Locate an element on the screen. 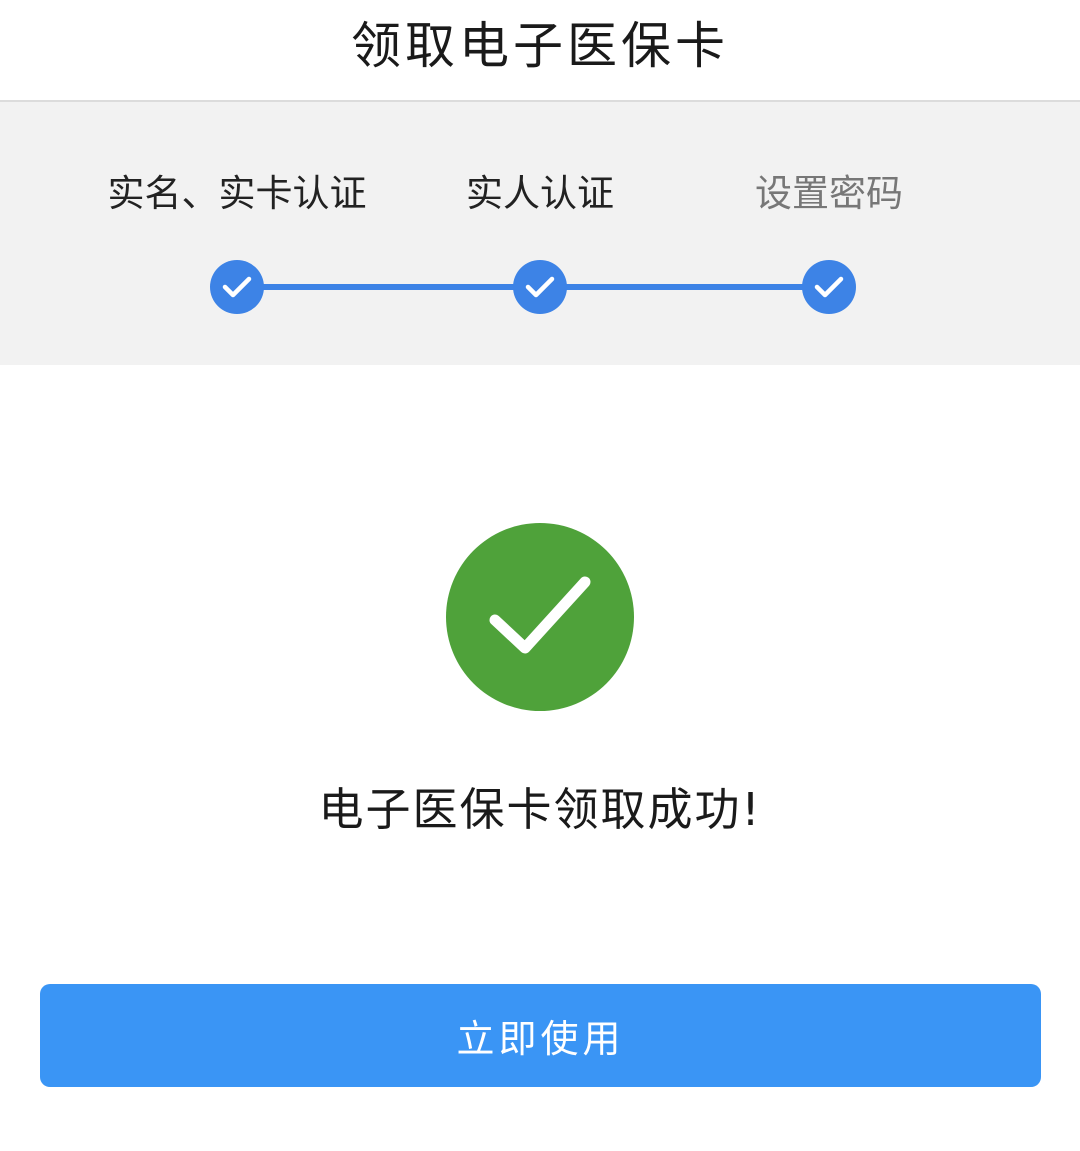  step-3-check-icon is located at coordinates (829, 287).